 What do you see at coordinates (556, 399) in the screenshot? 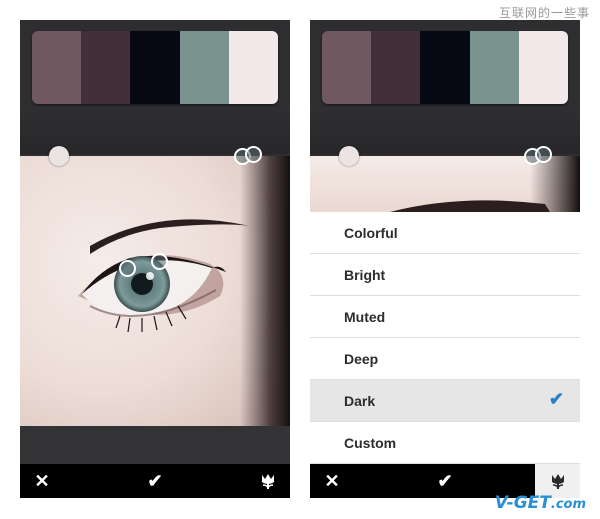
I see `selected-checkmark-icon: ✔` at bounding box center [556, 399].